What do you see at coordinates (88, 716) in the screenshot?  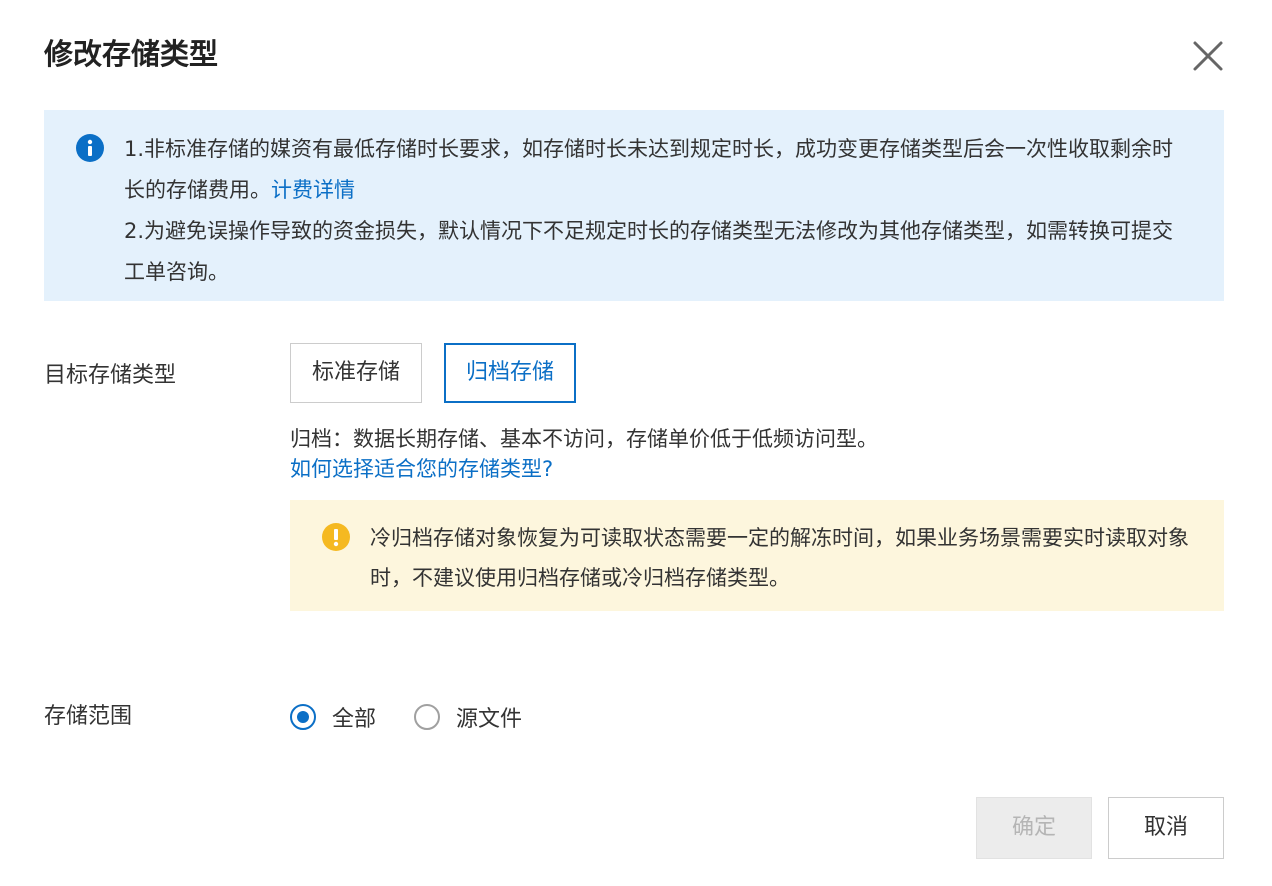 I see `storage-scope-label: 存储范围` at bounding box center [88, 716].